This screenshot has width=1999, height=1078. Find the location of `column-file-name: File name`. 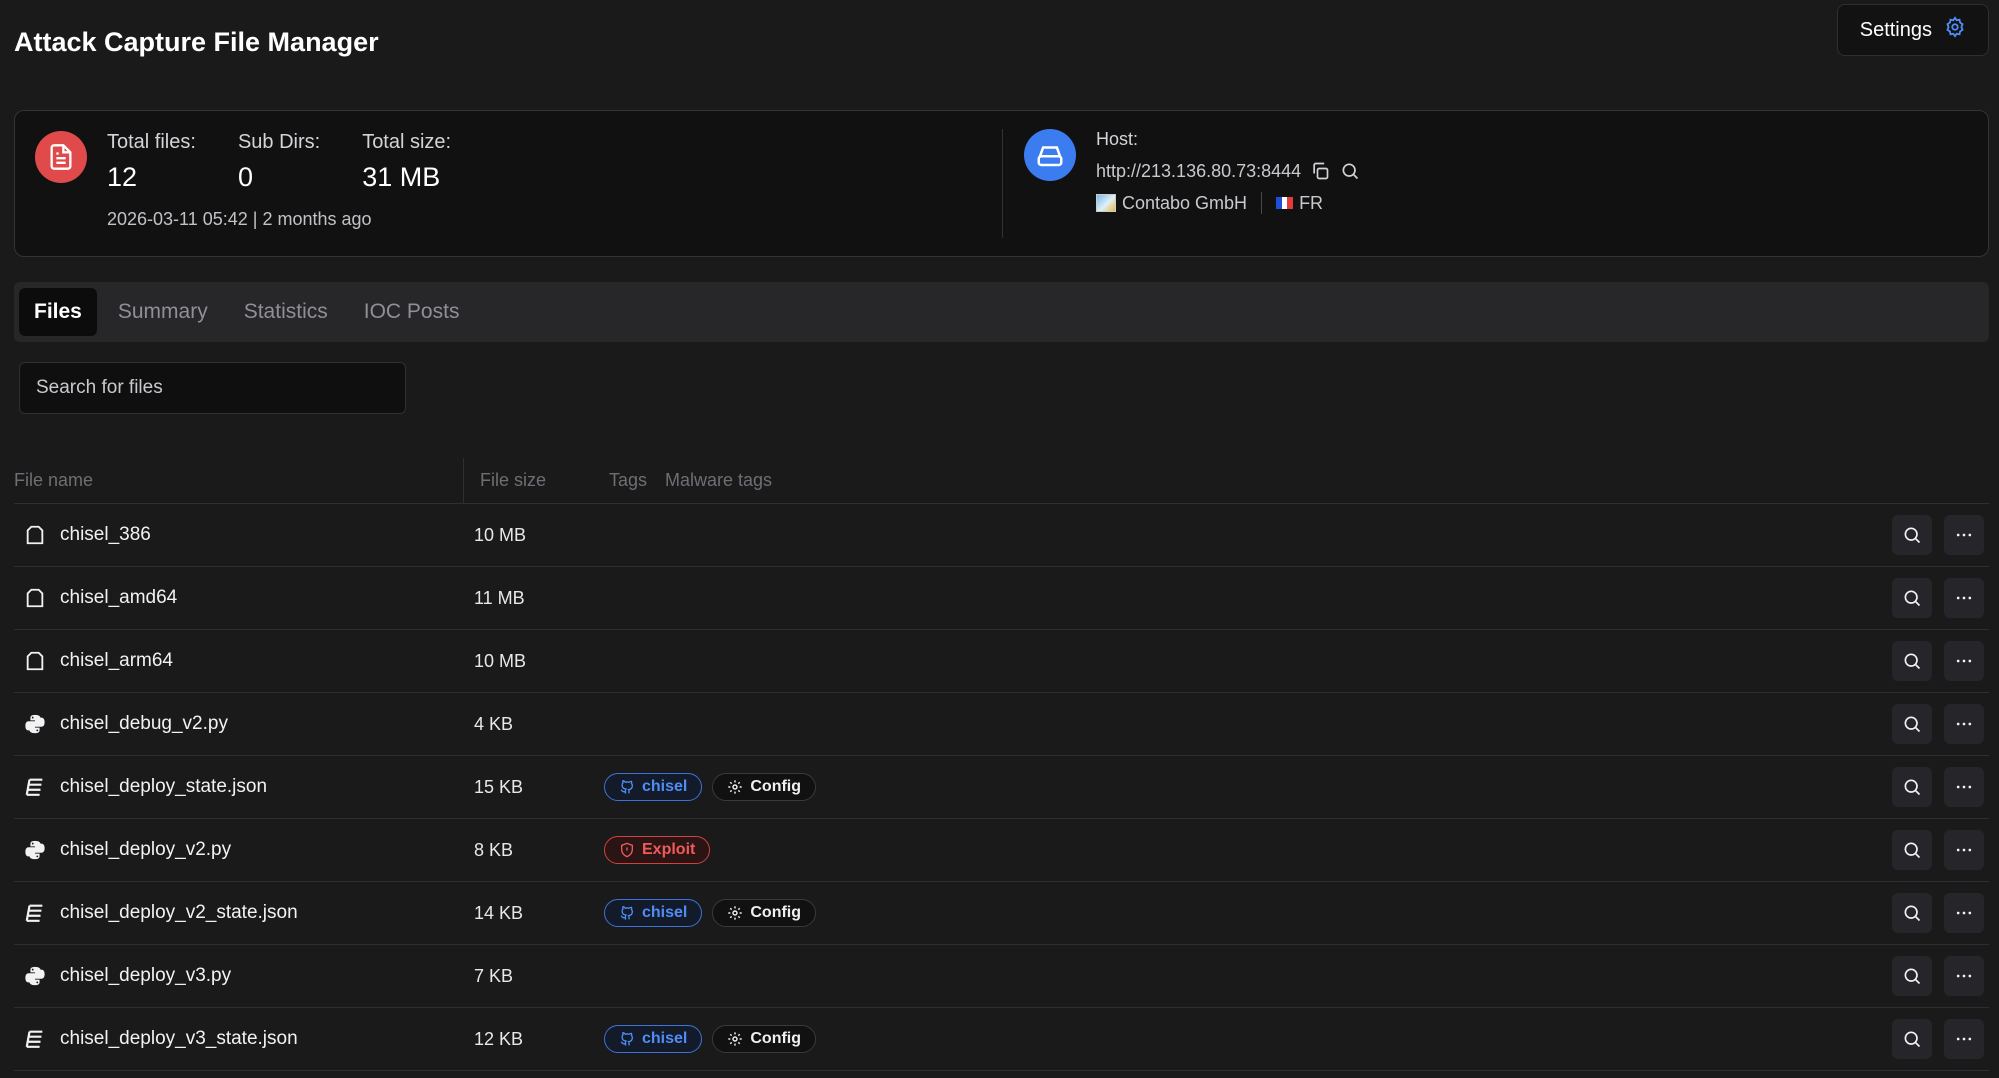

column-file-name: File name is located at coordinates (239, 480).